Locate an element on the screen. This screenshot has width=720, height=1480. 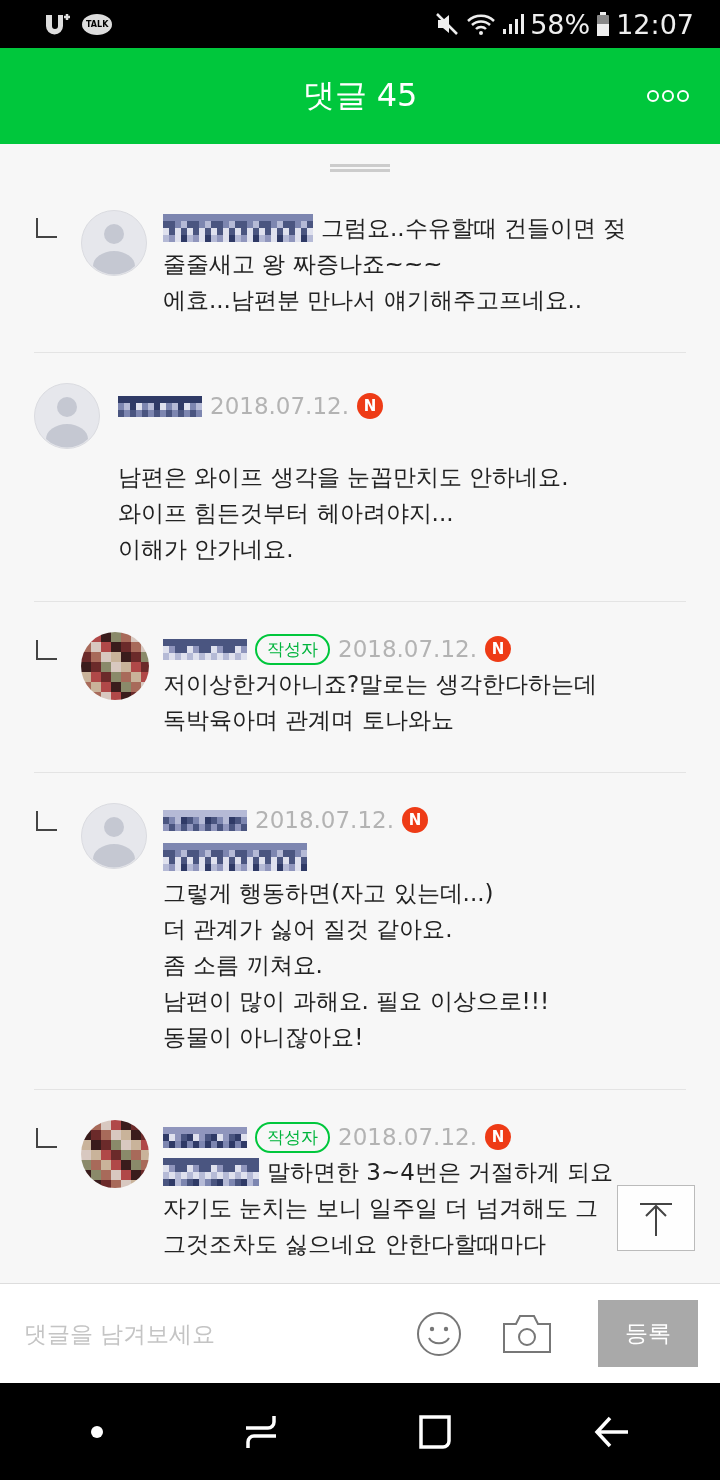
home-icon is located at coordinates (435, 1431).